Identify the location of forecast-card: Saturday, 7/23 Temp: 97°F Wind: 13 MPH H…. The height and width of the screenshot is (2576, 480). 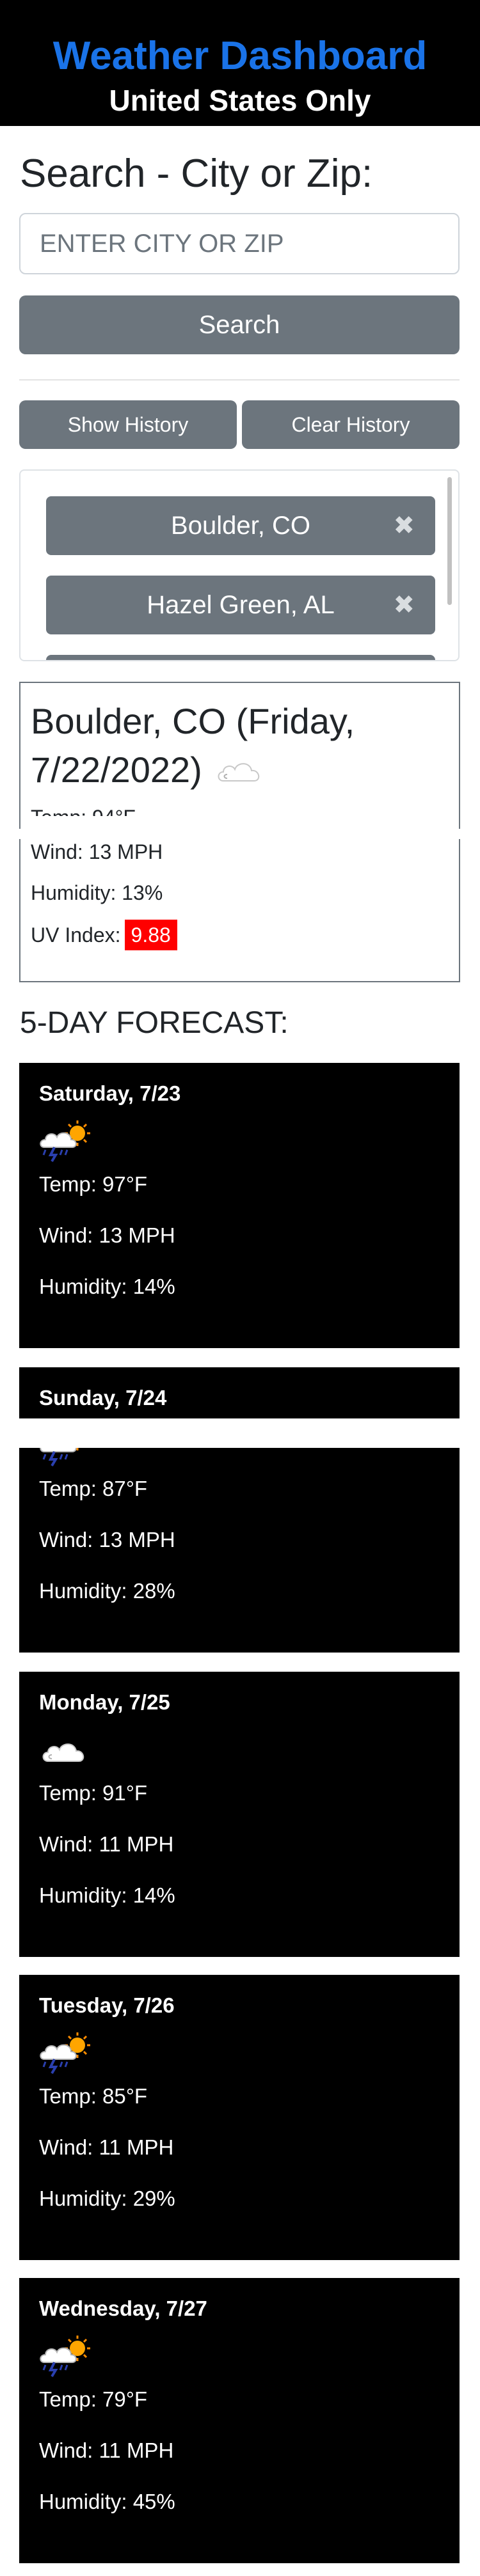
(239, 1205).